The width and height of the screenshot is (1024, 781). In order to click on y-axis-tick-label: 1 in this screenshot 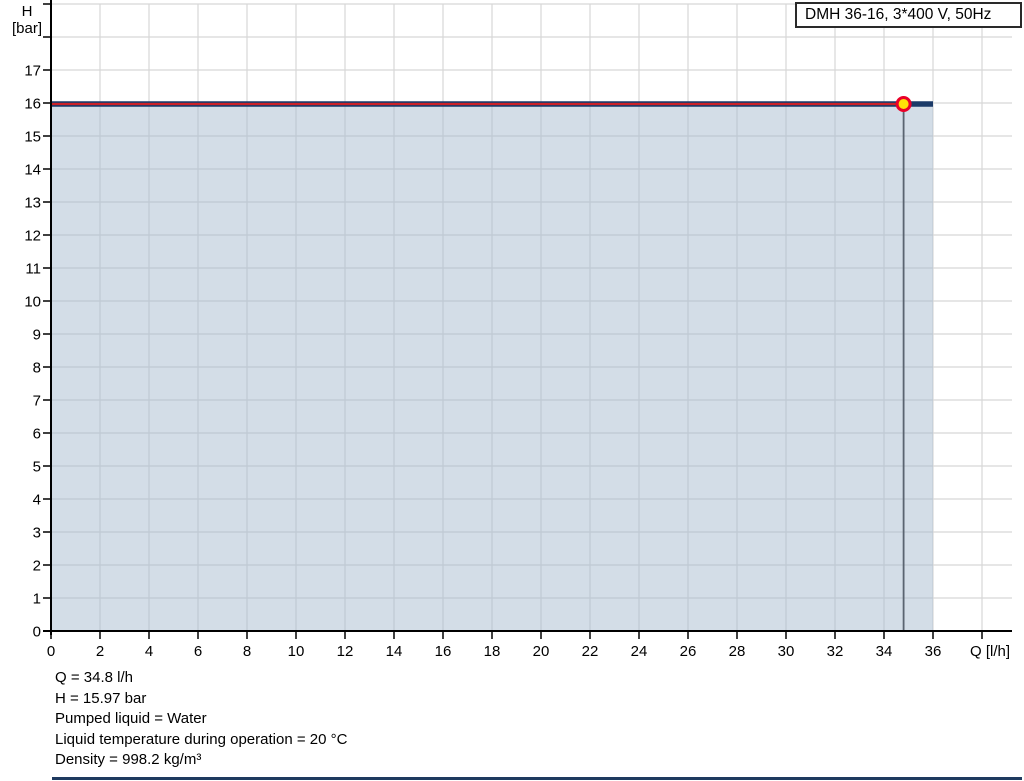, I will do `click(37, 599)`.